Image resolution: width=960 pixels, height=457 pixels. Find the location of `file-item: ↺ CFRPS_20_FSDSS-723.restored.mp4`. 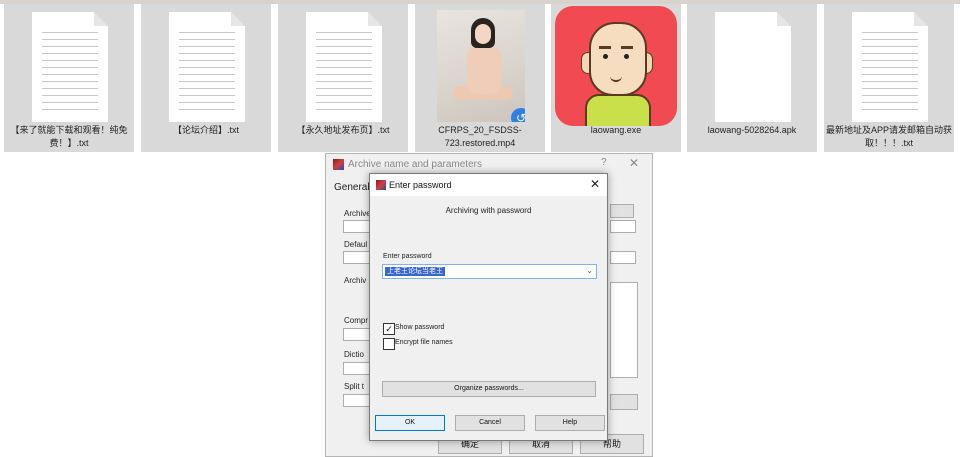

file-item: ↺ CFRPS_20_FSDSS-723.restored.mp4 is located at coordinates (480, 78).